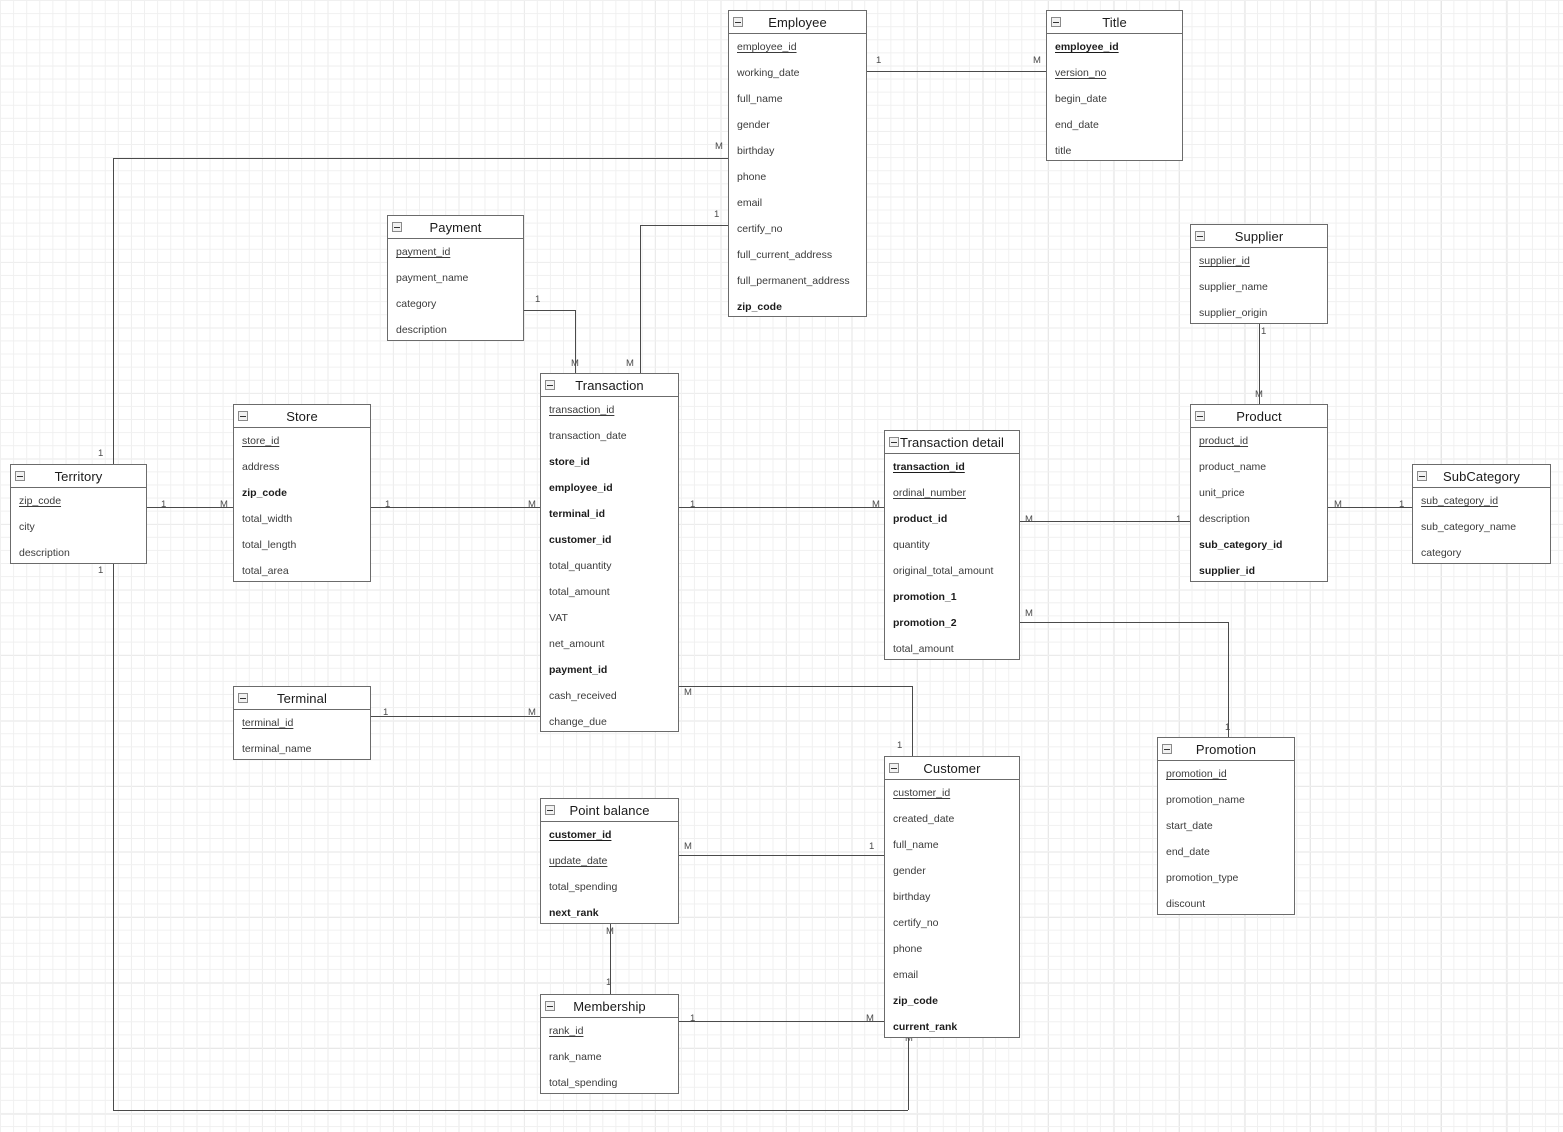 This screenshot has height=1132, width=1563. I want to click on attribute-label: full_current_address, so click(785, 255).